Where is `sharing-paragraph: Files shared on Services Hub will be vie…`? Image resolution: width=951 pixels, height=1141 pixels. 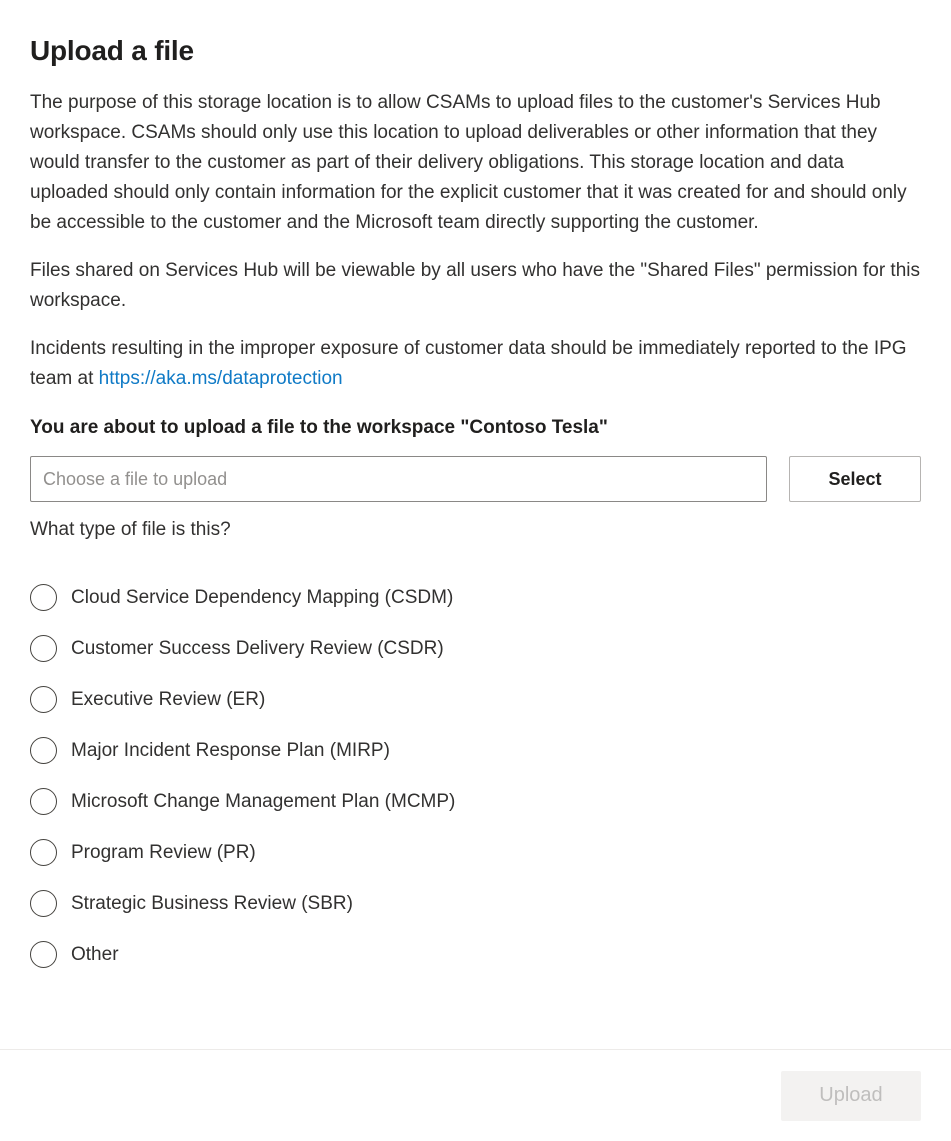 sharing-paragraph: Files shared on Services Hub will be vie… is located at coordinates (475, 285).